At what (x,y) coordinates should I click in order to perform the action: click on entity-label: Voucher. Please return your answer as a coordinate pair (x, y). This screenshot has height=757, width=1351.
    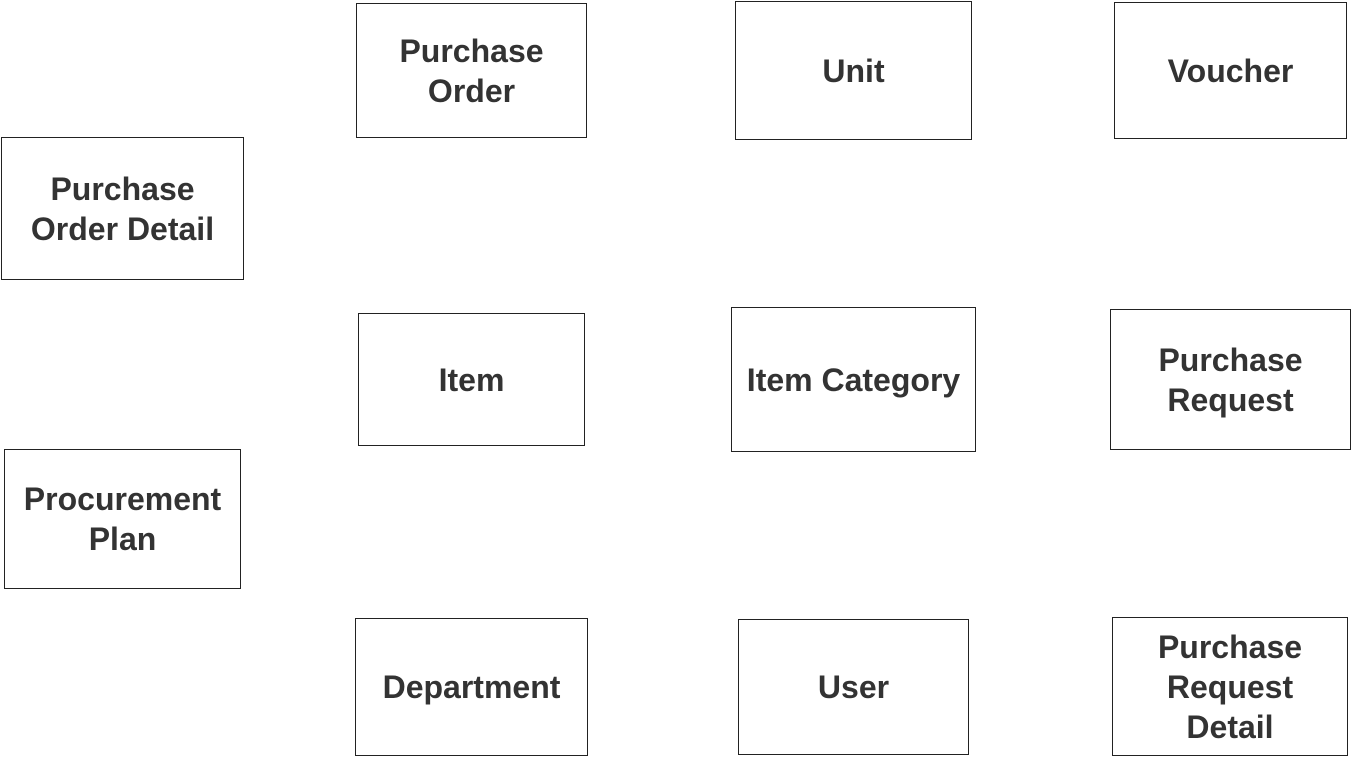
    Looking at the image, I should click on (1230, 70).